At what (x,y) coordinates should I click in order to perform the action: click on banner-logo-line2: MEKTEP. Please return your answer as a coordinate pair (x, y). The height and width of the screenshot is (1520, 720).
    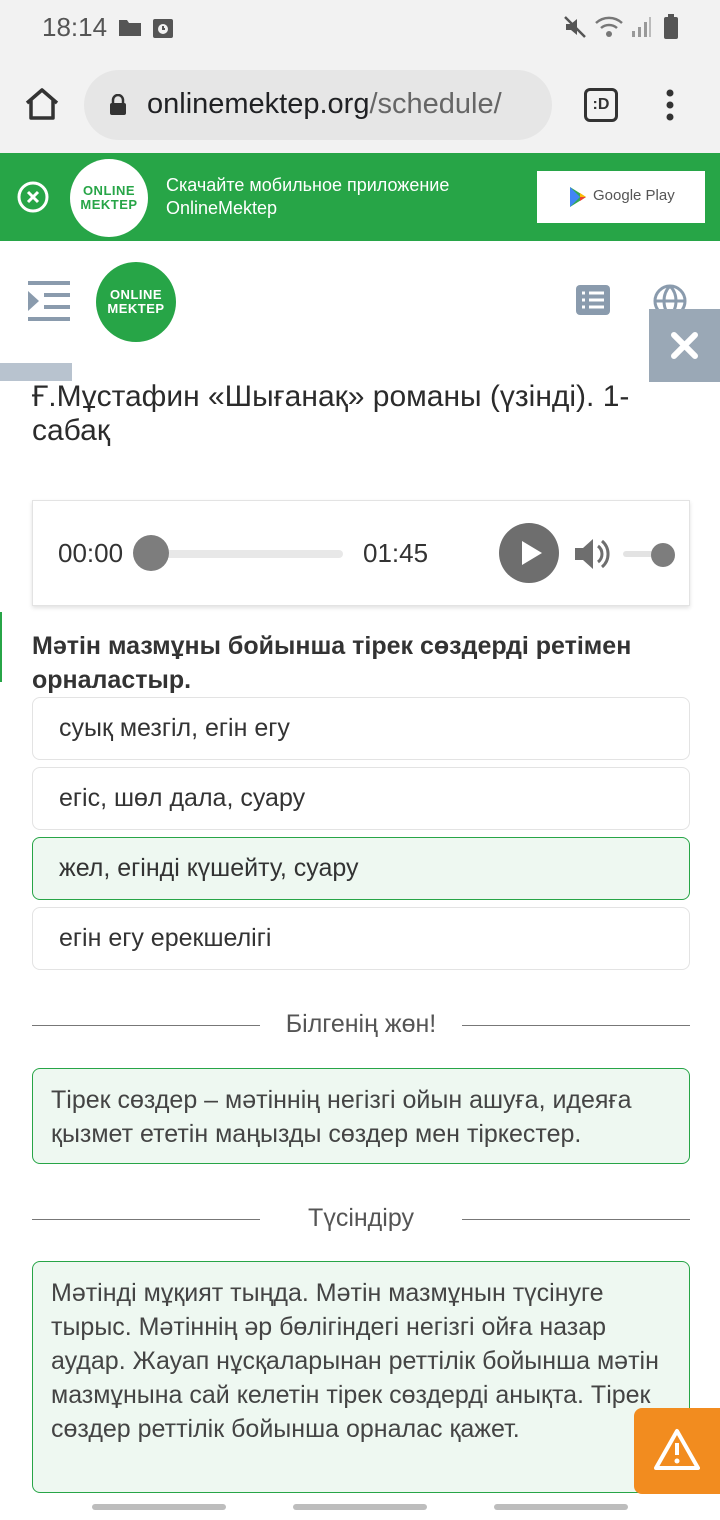
    Looking at the image, I should click on (109, 204).